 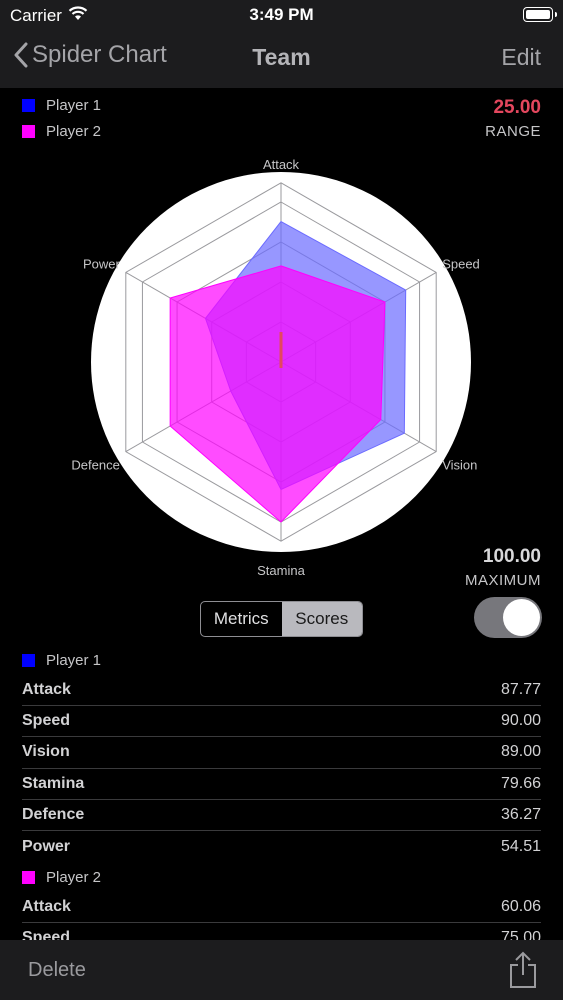 I want to click on legend-item-player-1: Player 1, so click(x=61, y=105).